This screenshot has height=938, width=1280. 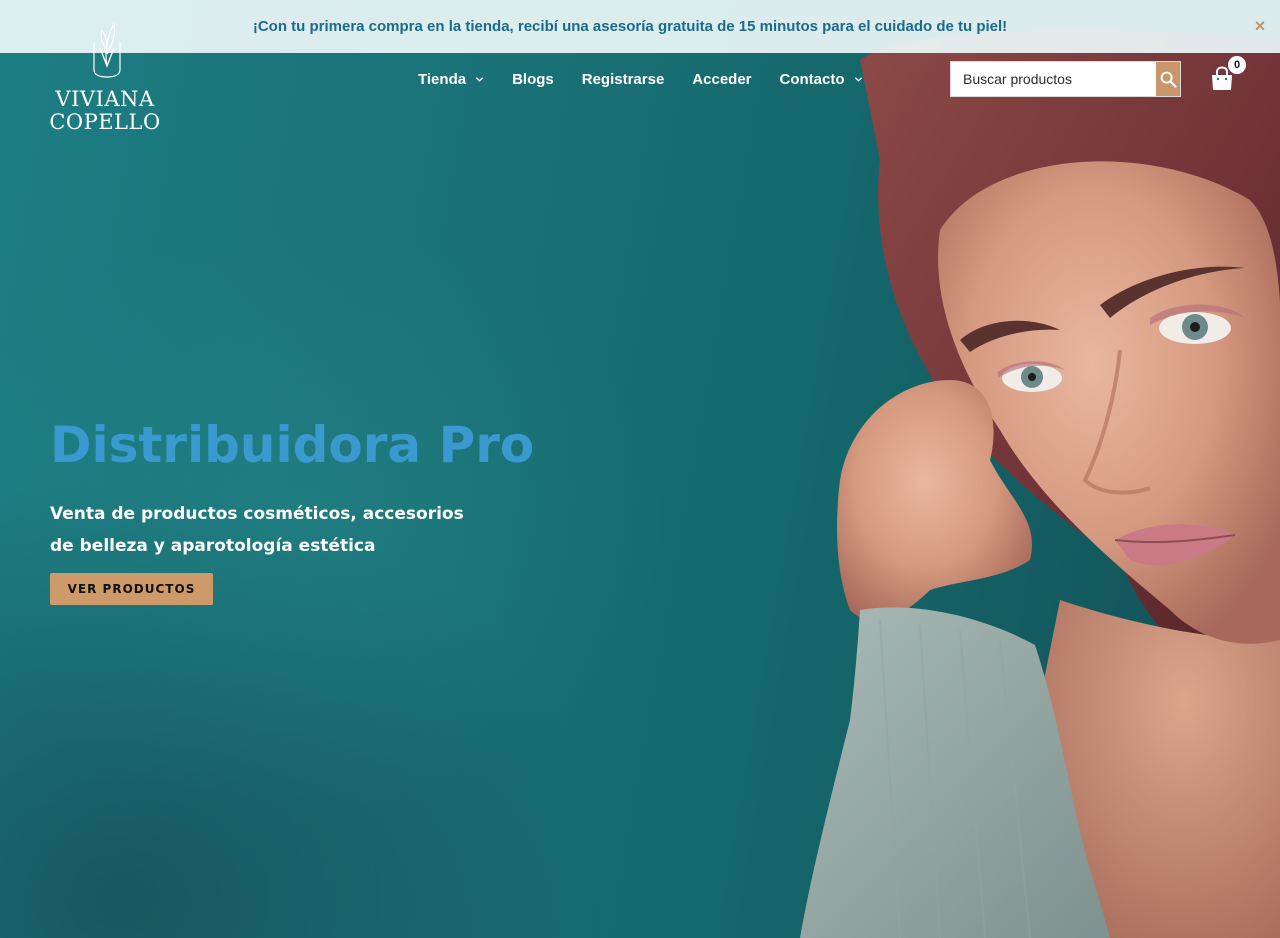 I want to click on nav-item-label: Acceder, so click(x=722, y=79).